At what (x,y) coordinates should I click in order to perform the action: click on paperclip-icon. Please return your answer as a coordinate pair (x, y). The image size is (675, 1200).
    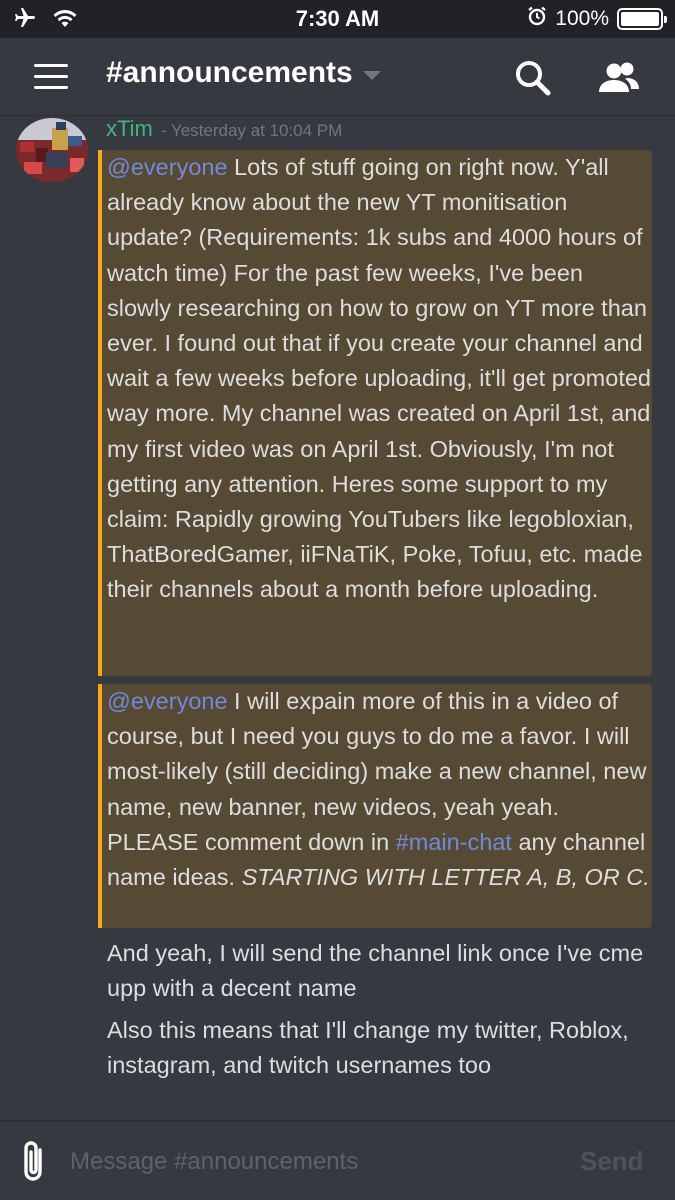
    Looking at the image, I should click on (35, 1162).